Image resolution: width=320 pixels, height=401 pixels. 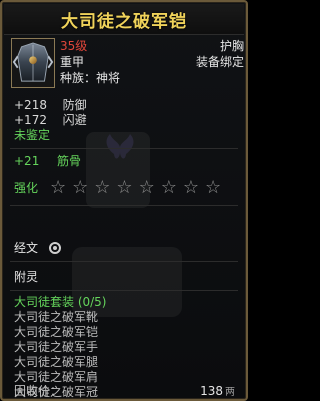 What do you see at coordinates (26, 248) in the screenshot?
I see `sutra-label: 经文` at bounding box center [26, 248].